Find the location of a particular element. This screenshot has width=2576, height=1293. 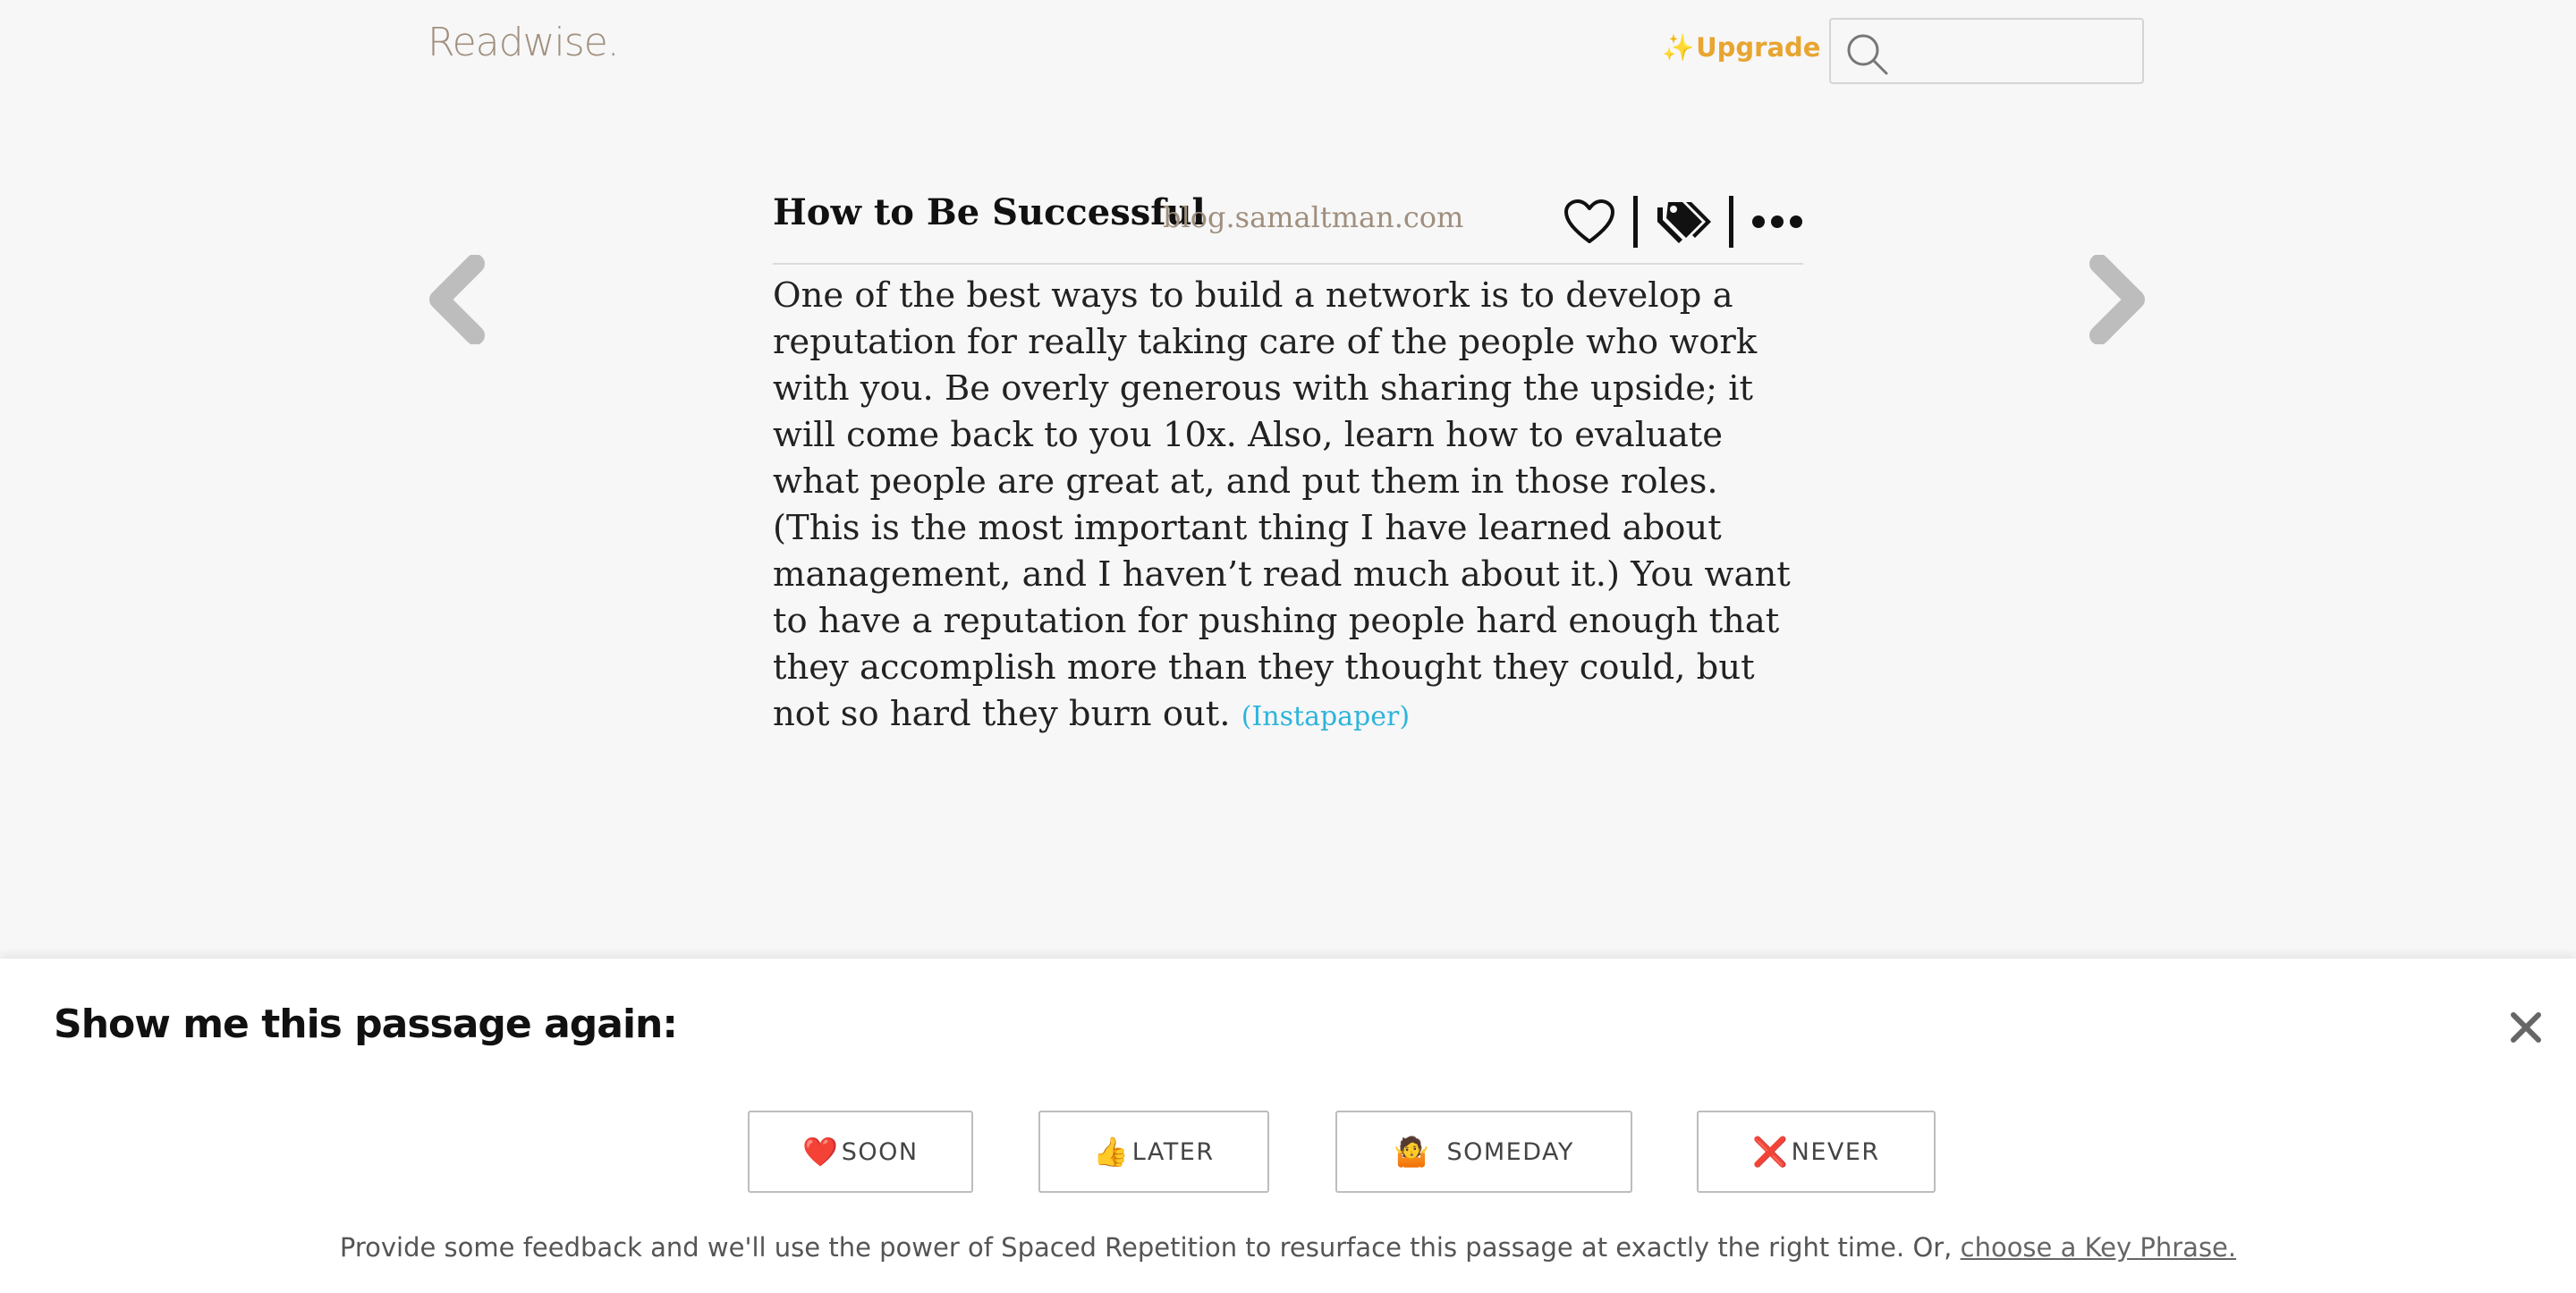

cross-mark-icon: ❌ is located at coordinates (1771, 1152).